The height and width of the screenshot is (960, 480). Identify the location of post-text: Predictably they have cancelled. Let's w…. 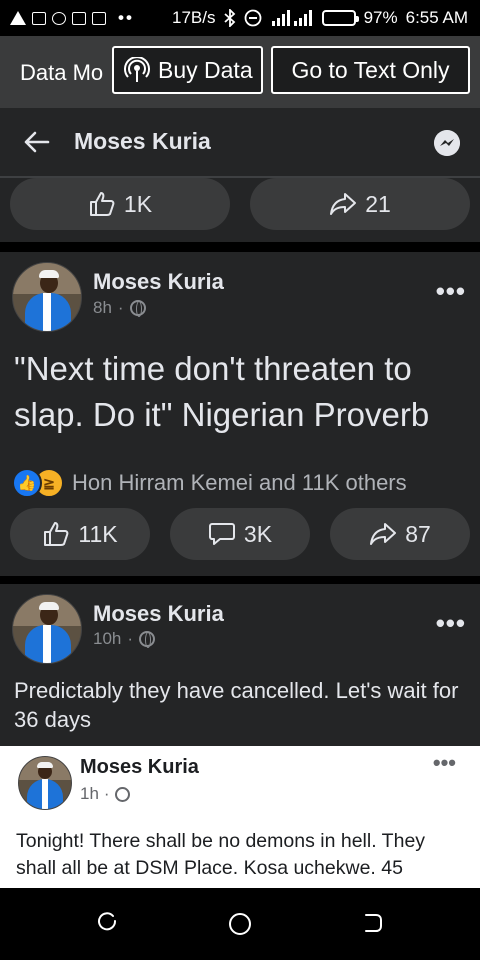
(236, 705).